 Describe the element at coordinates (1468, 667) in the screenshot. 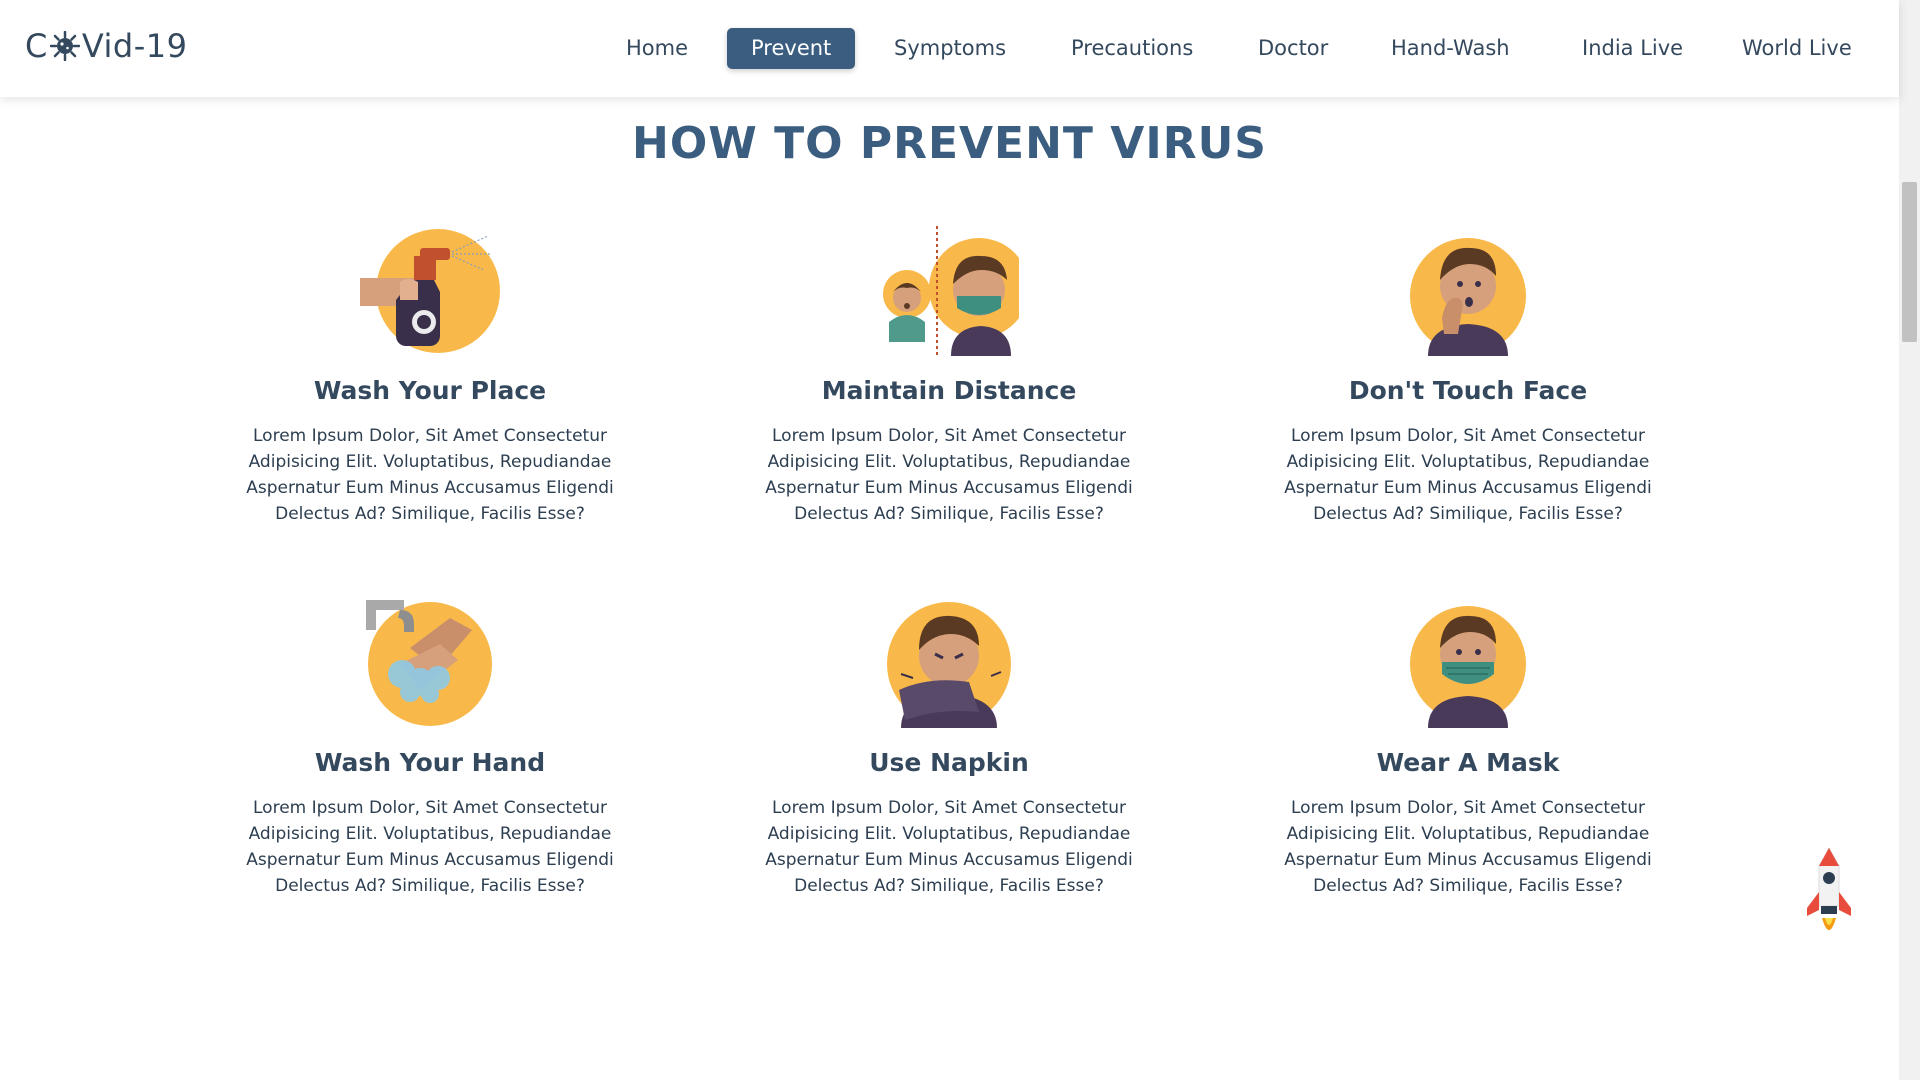

I see `mask-icon` at that location.